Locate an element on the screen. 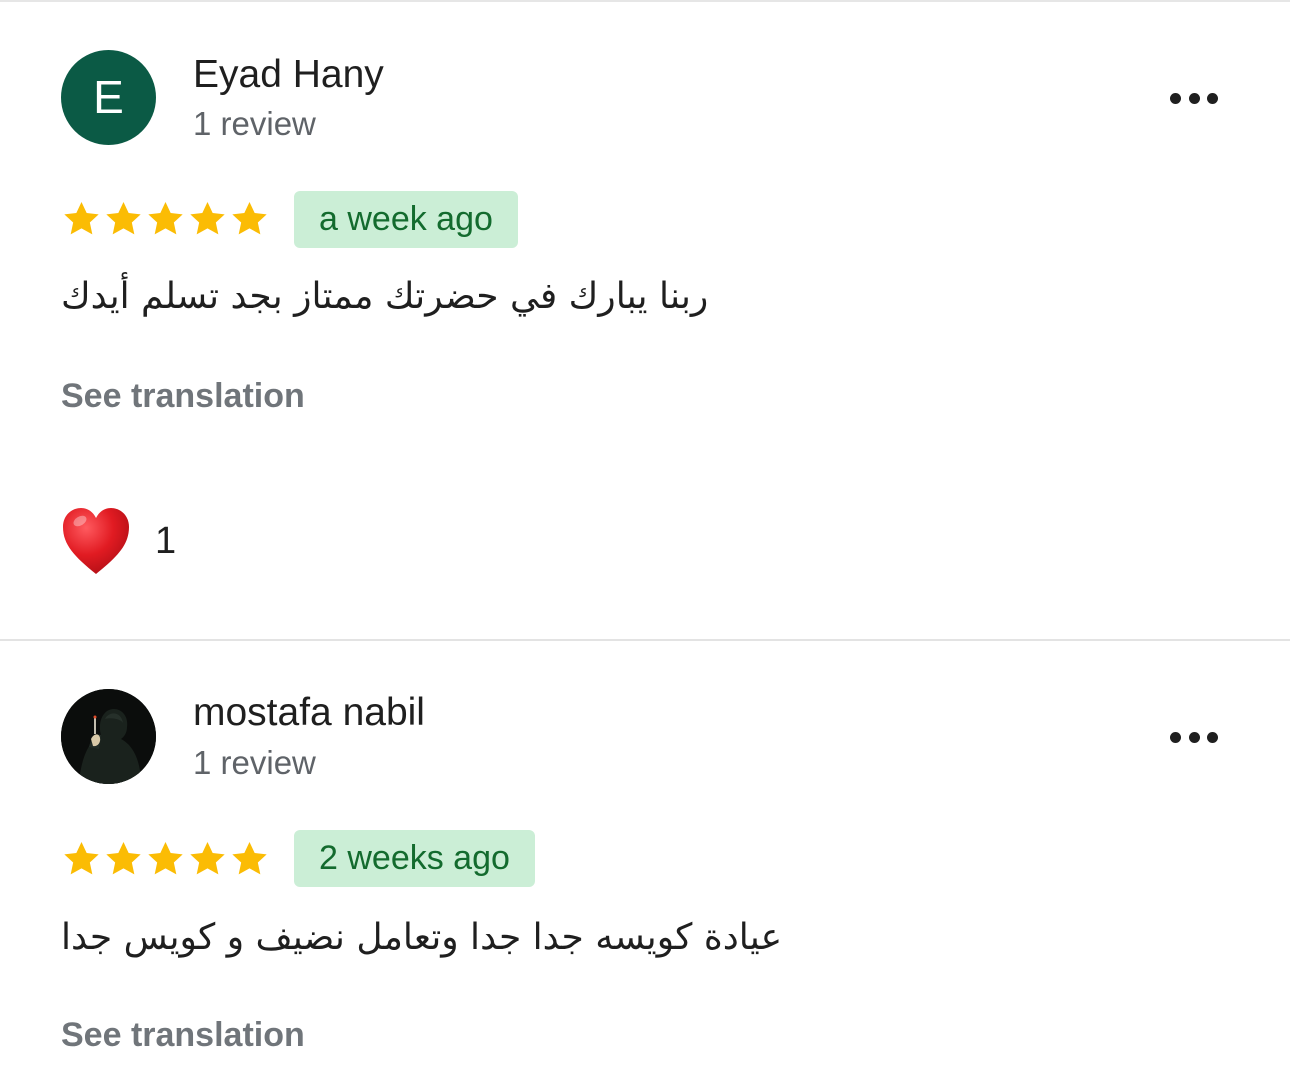  heart-icon is located at coordinates (96, 541).